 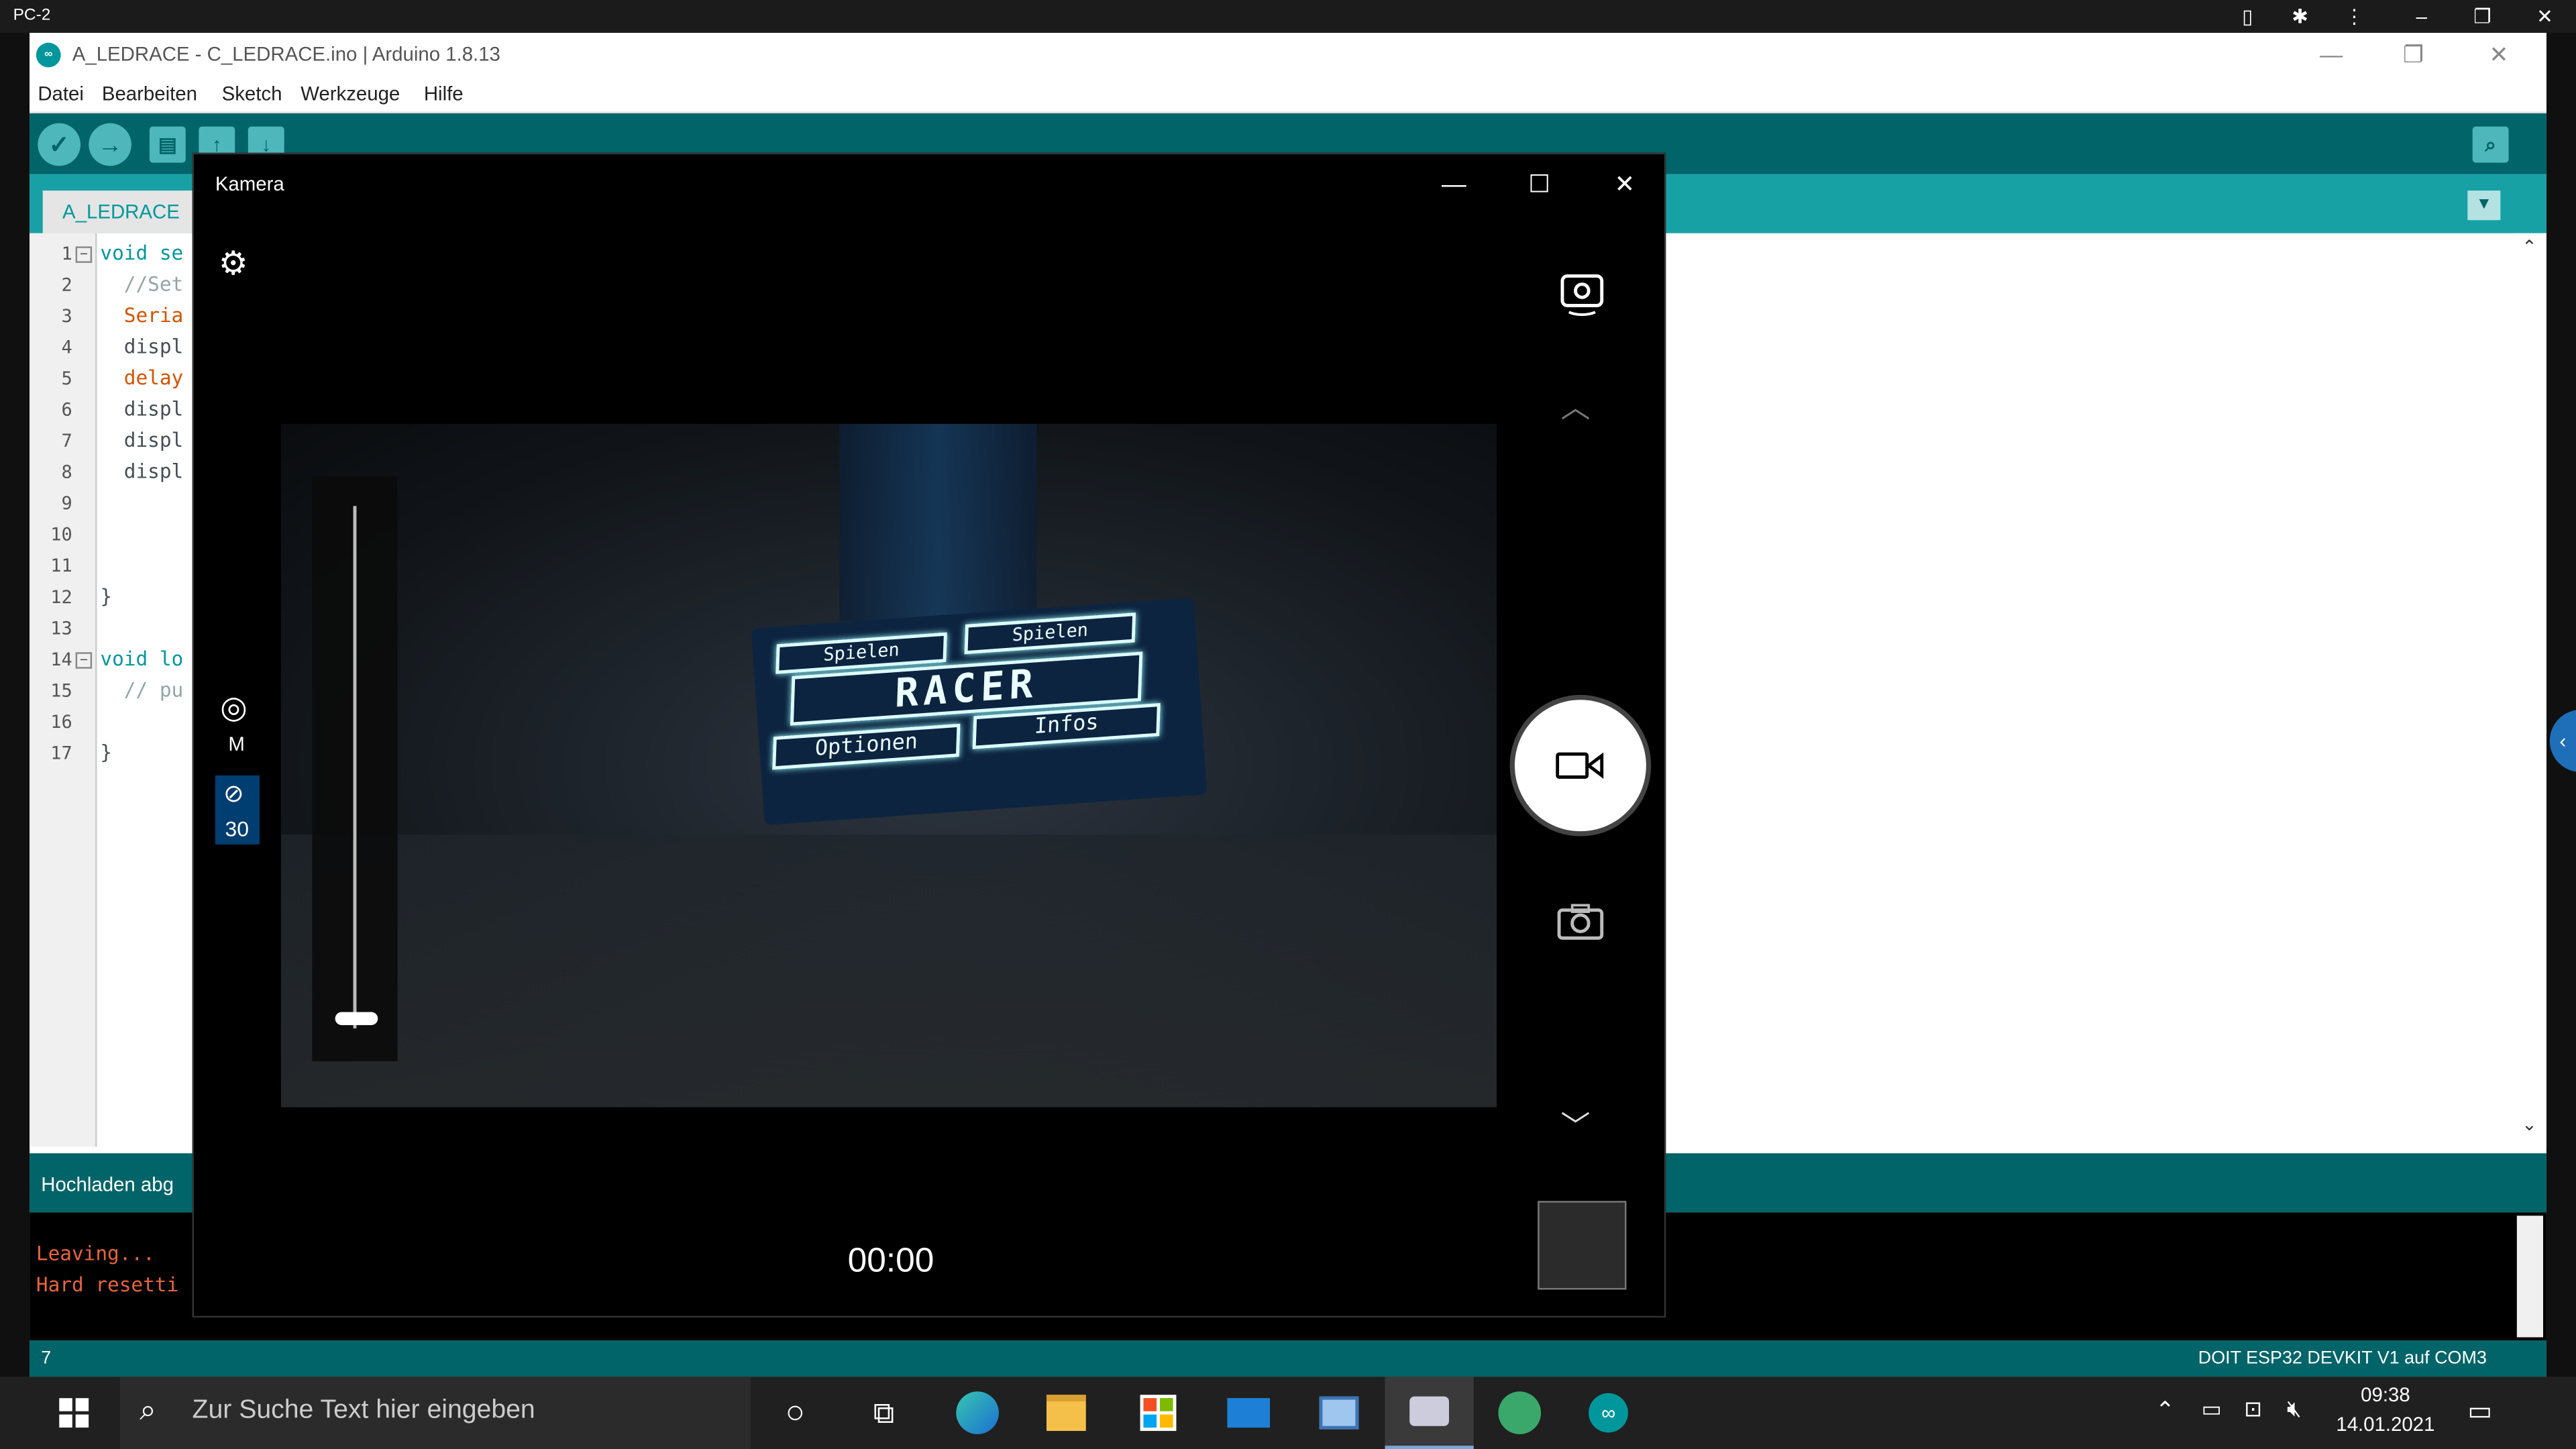 What do you see at coordinates (350, 93) in the screenshot?
I see `menu-werkzeuge: Werkzeuge` at bounding box center [350, 93].